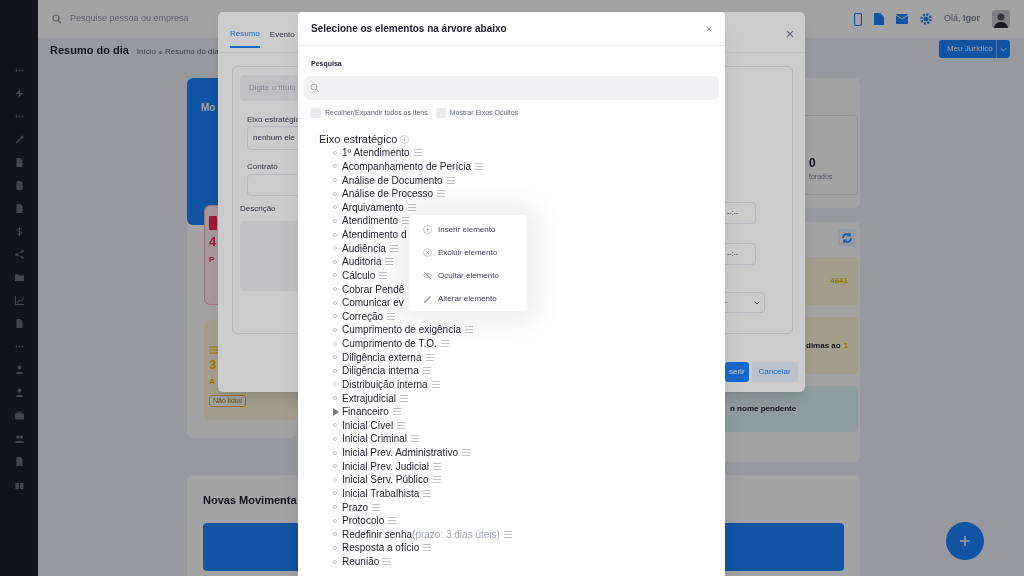  What do you see at coordinates (1001, 19) in the screenshot?
I see `avatar-icon` at bounding box center [1001, 19].